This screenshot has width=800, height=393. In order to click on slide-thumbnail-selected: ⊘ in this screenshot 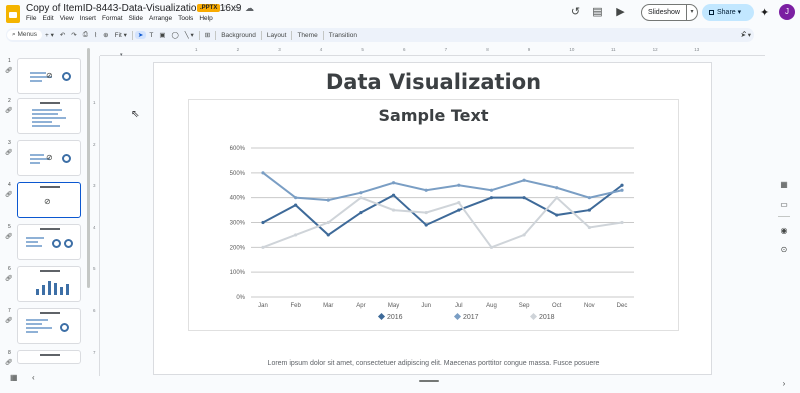, I will do `click(49, 200)`.